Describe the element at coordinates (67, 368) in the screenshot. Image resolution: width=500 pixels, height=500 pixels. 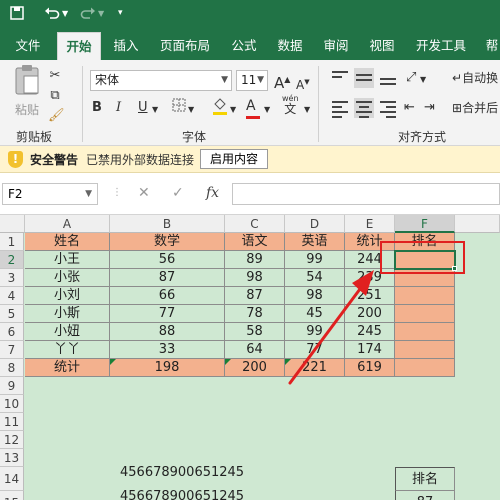
I see `total-label-cell: 统计` at that location.